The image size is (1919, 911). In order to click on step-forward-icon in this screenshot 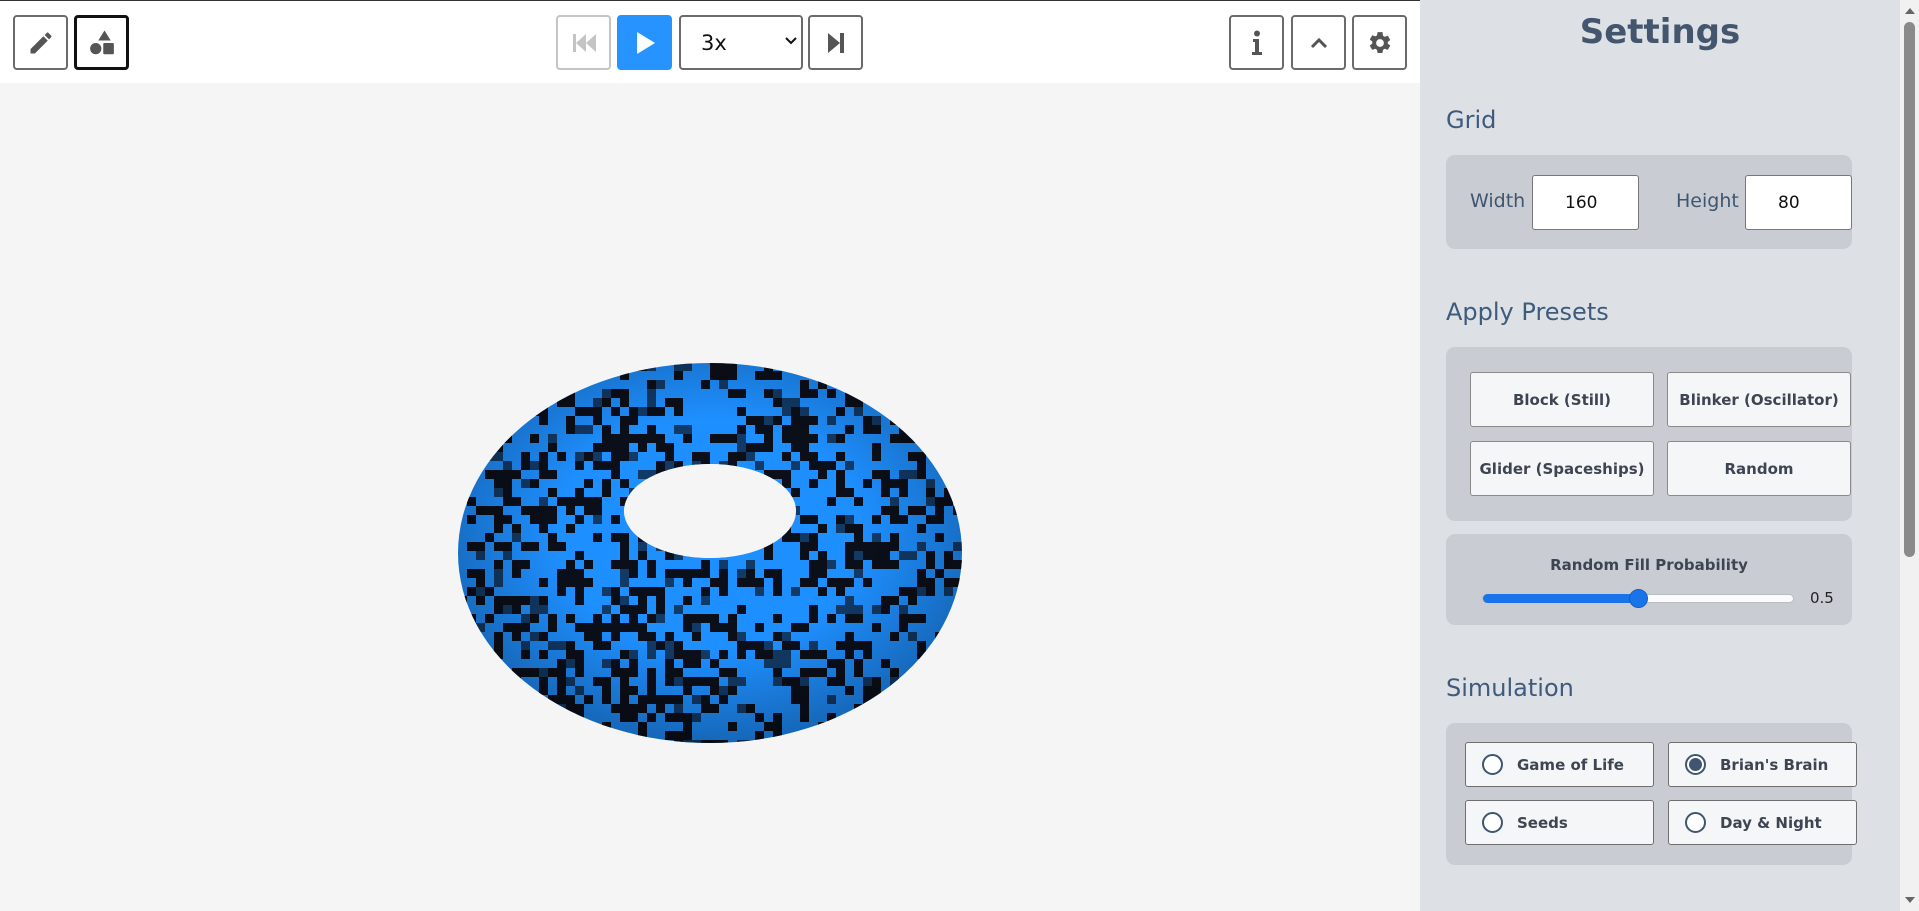, I will do `click(835, 42)`.